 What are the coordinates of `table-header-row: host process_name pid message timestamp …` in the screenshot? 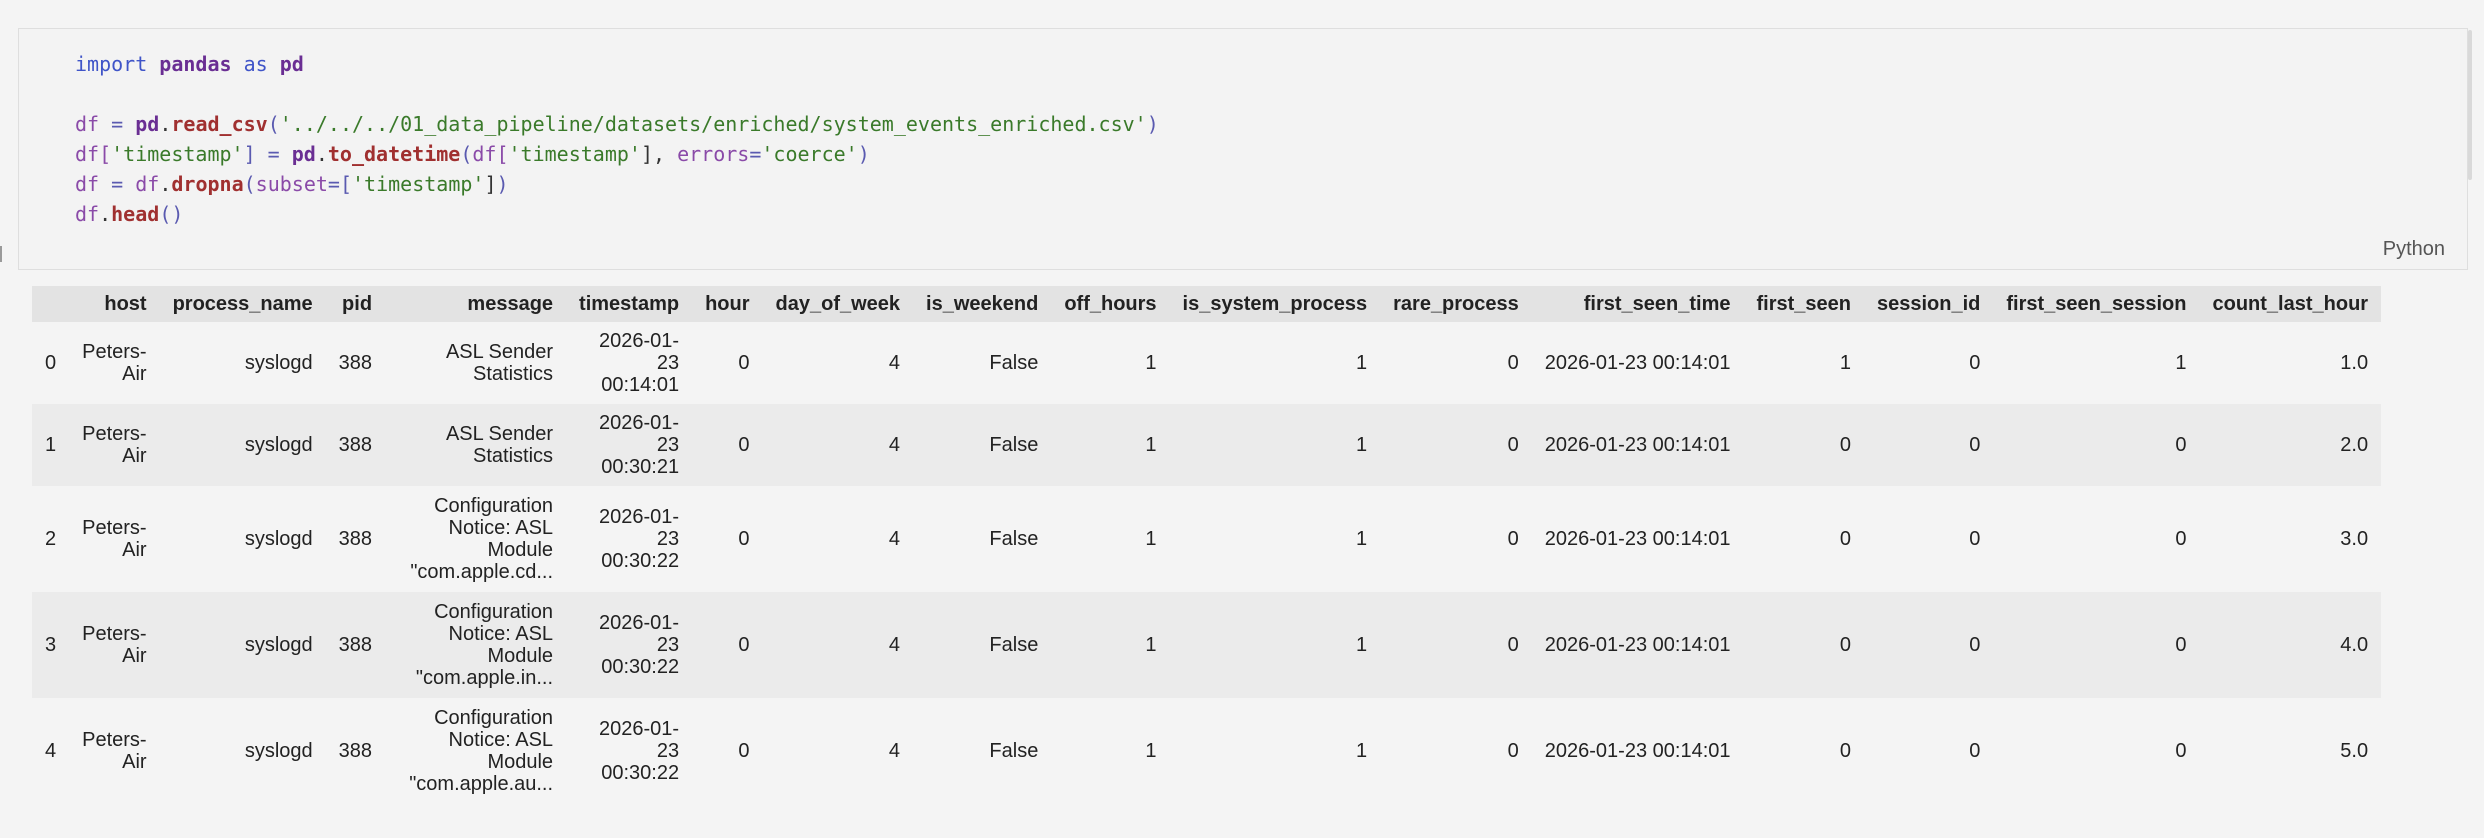 It's located at (1207, 304).